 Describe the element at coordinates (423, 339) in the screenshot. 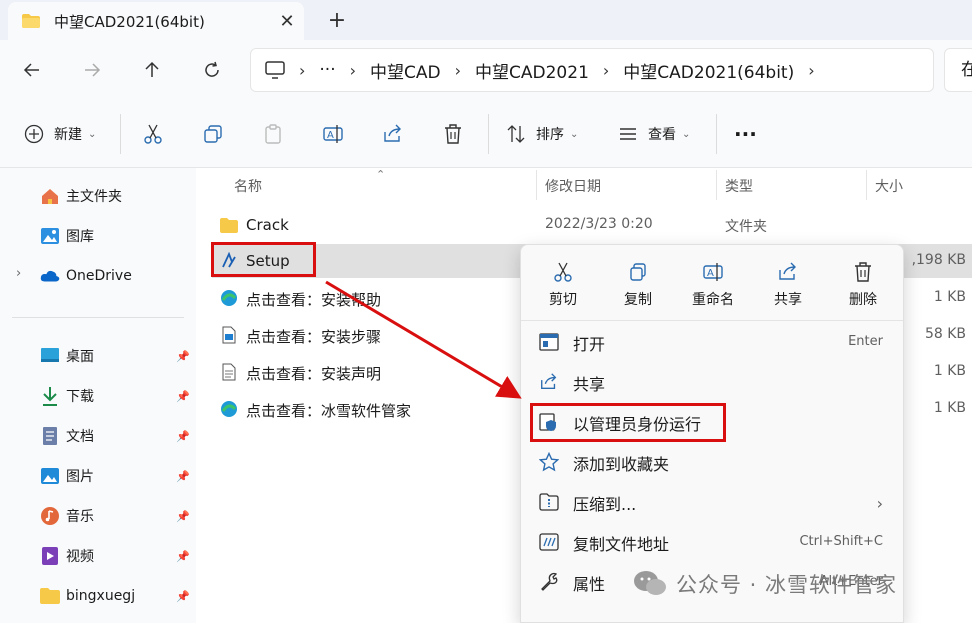

I see `annotation-arrow` at that location.